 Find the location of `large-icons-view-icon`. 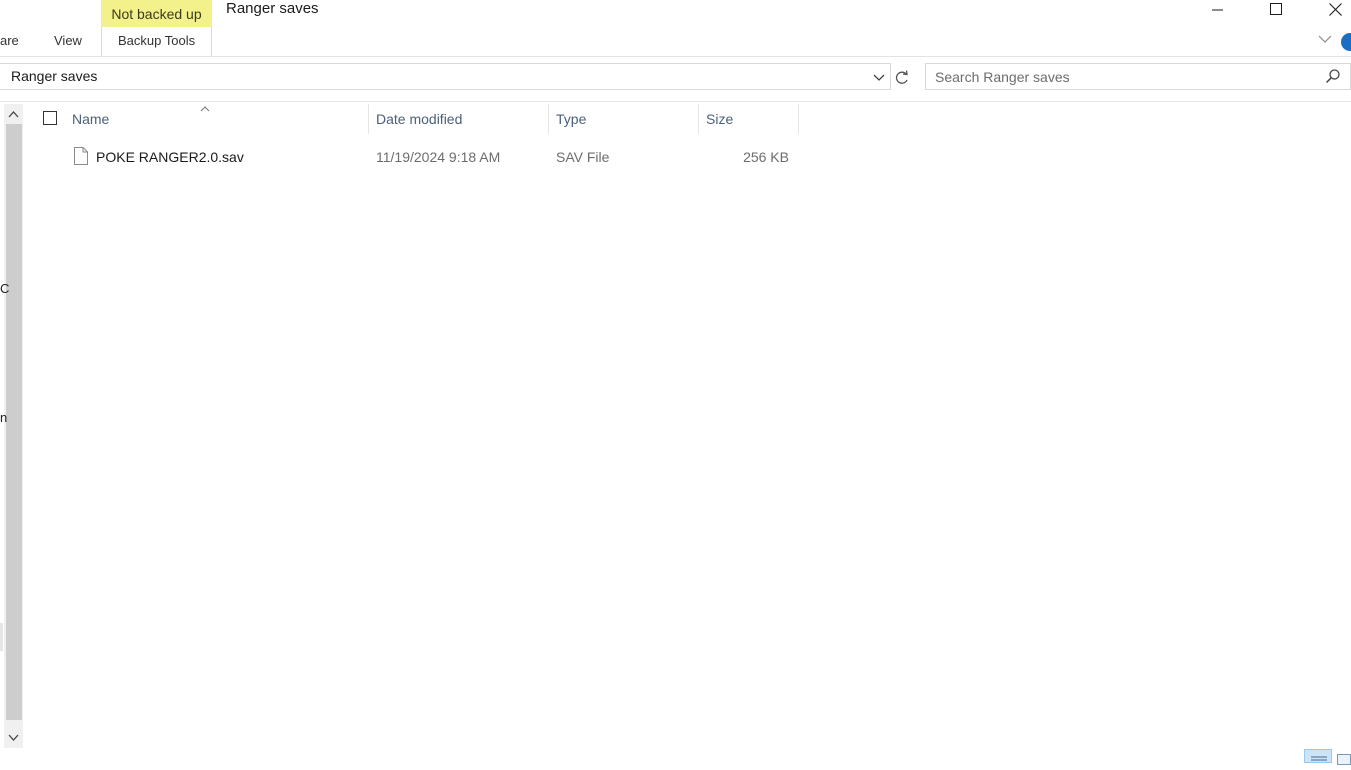

large-icons-view-icon is located at coordinates (1344, 759).